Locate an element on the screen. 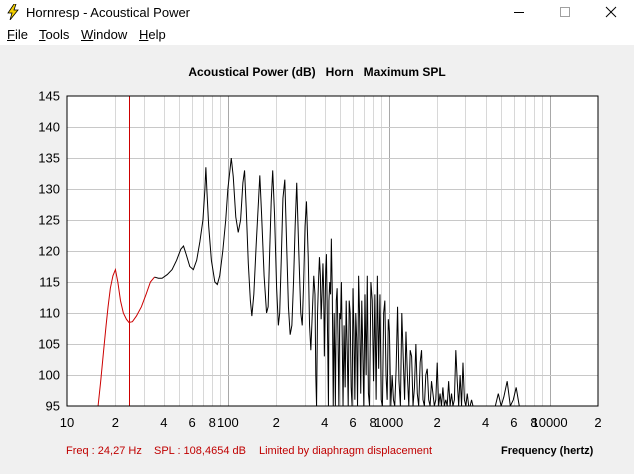 This screenshot has height=474, width=634. y-tick-label: 95 is located at coordinates (53, 406).